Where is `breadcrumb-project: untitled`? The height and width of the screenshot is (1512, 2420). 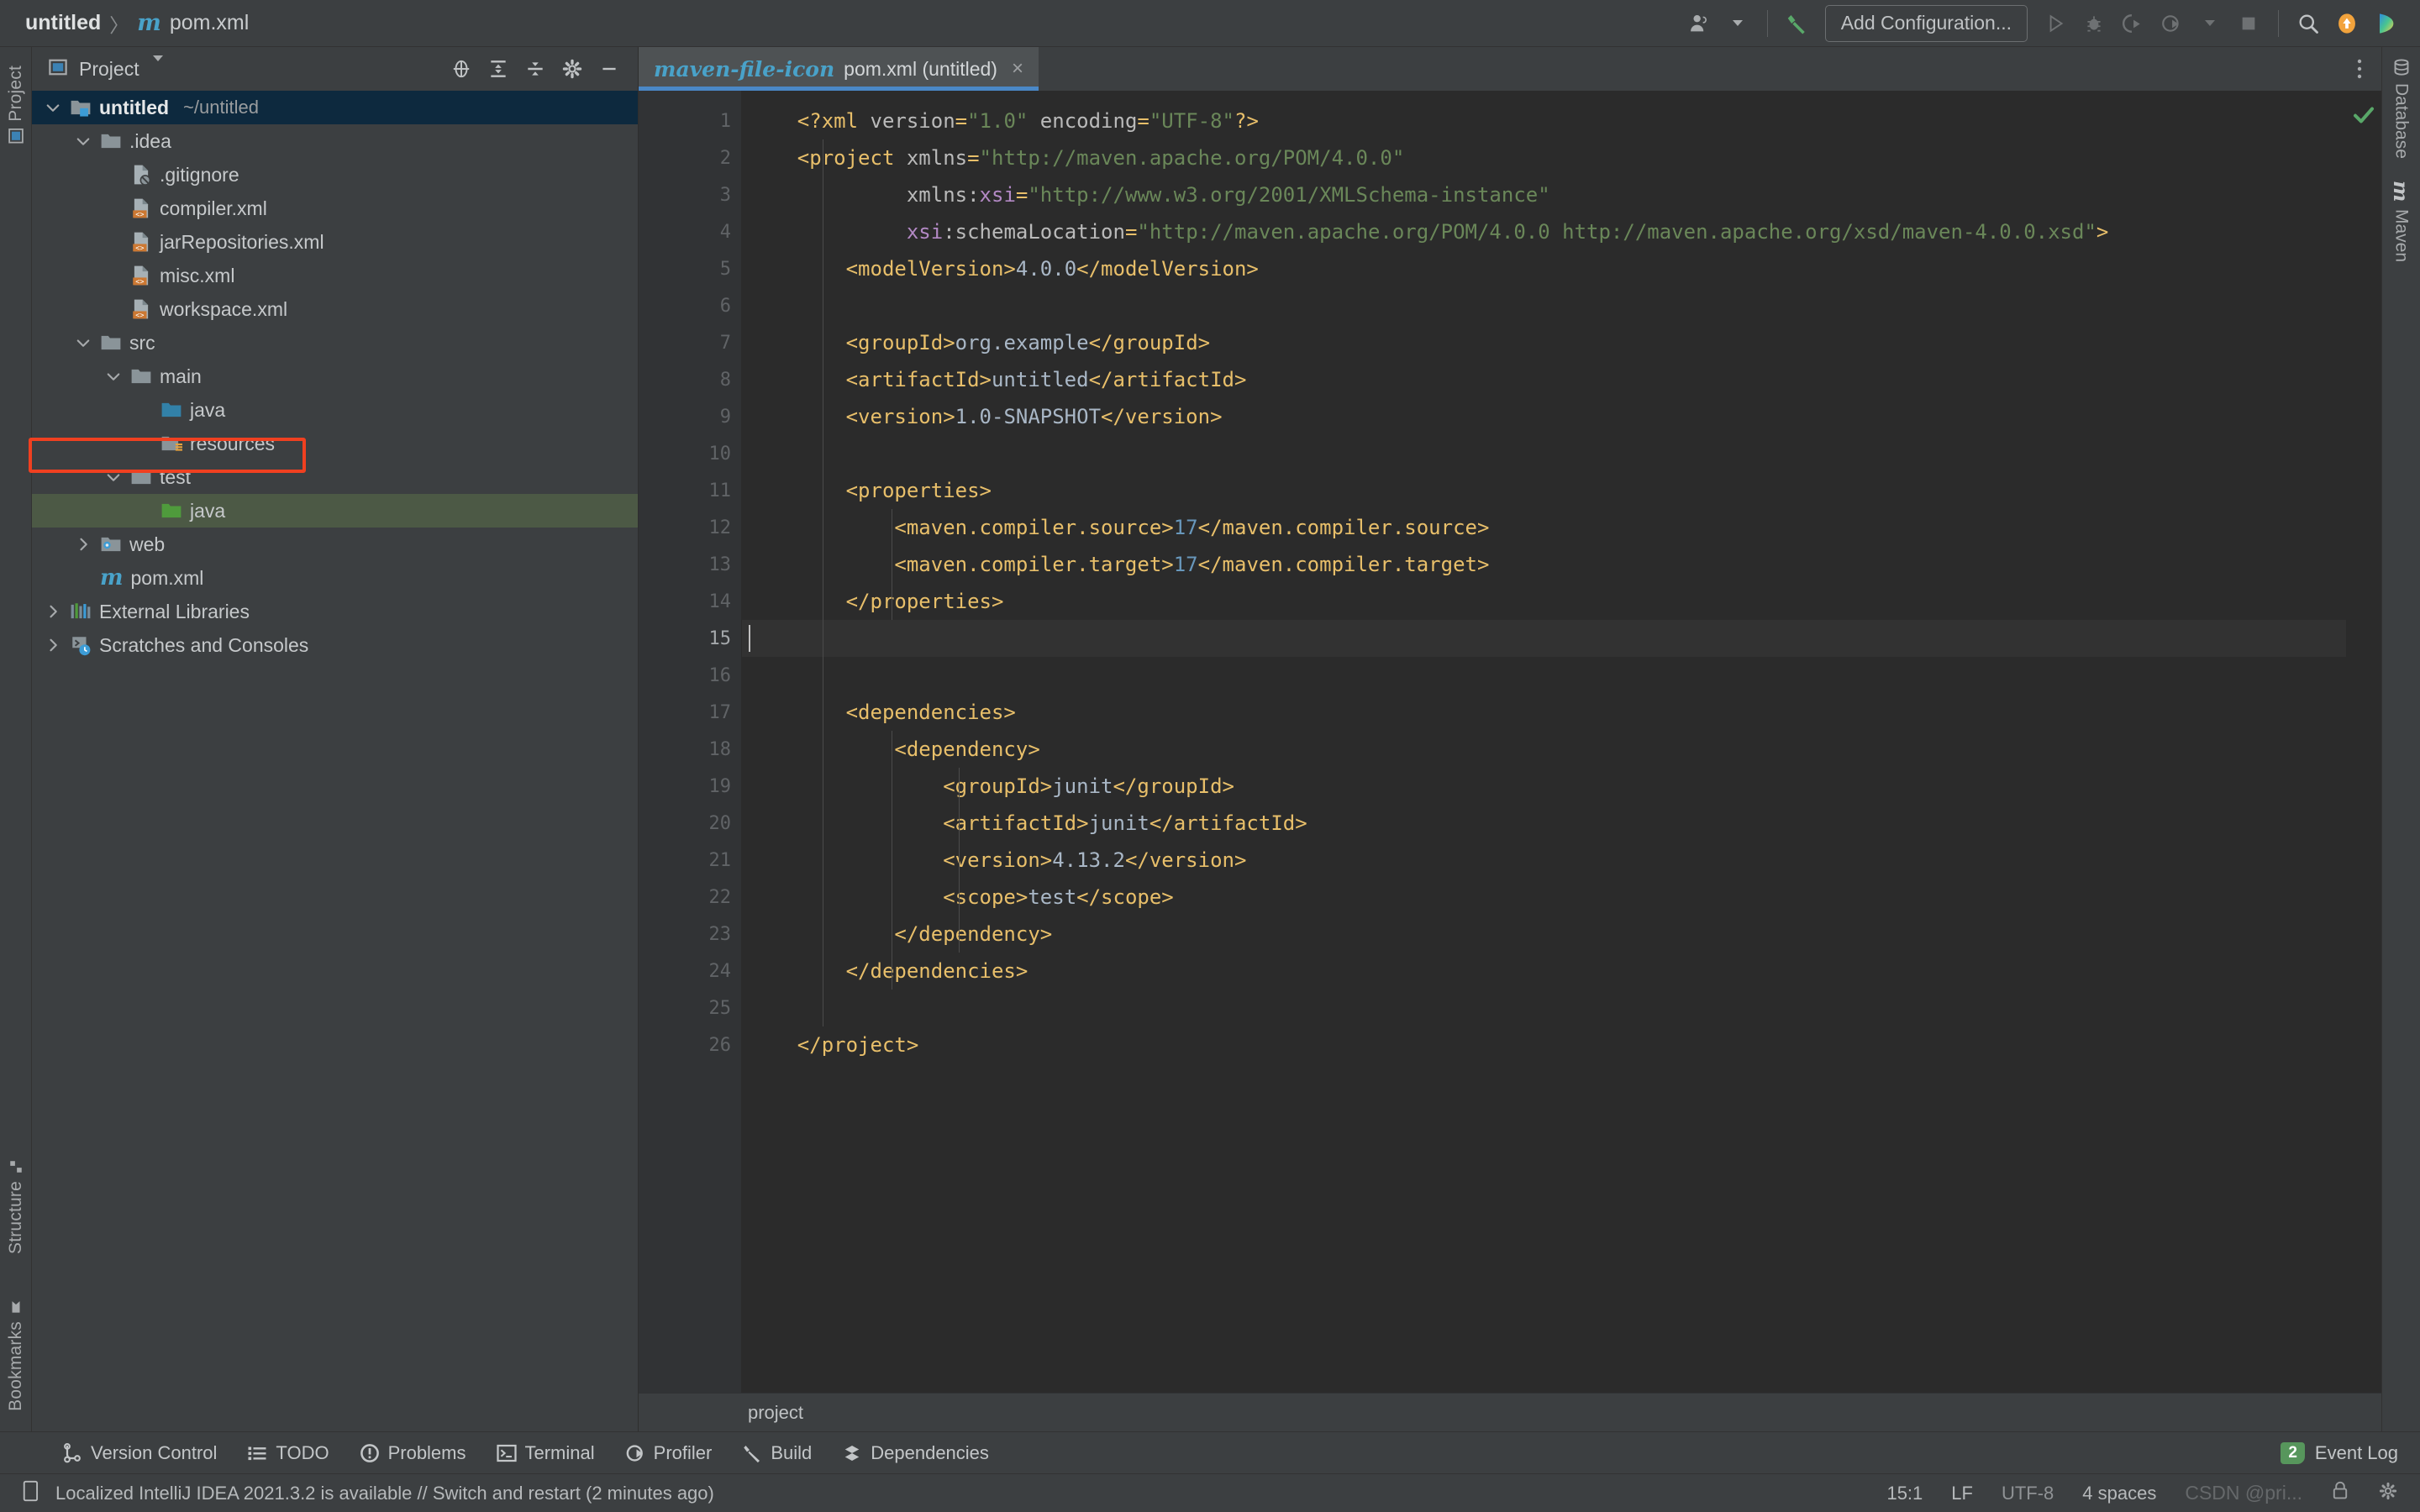
breadcrumb-project: untitled is located at coordinates (63, 23).